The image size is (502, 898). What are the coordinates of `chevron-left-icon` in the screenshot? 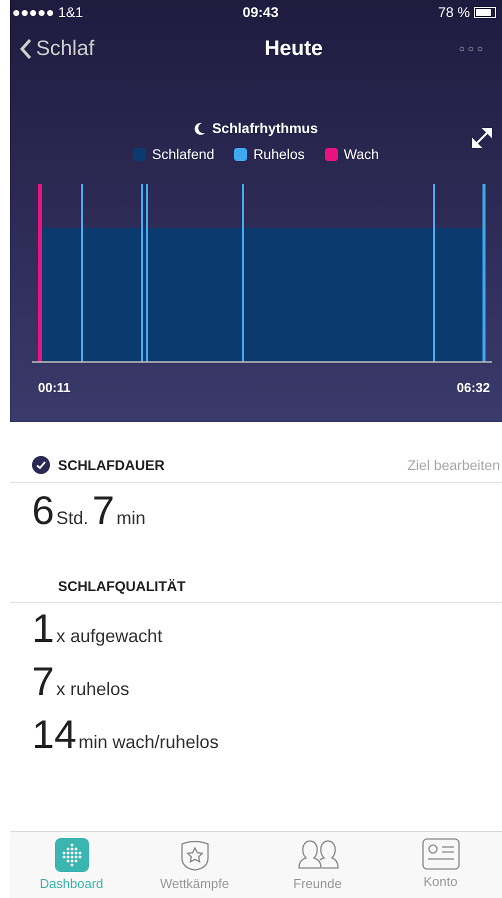 It's located at (26, 49).